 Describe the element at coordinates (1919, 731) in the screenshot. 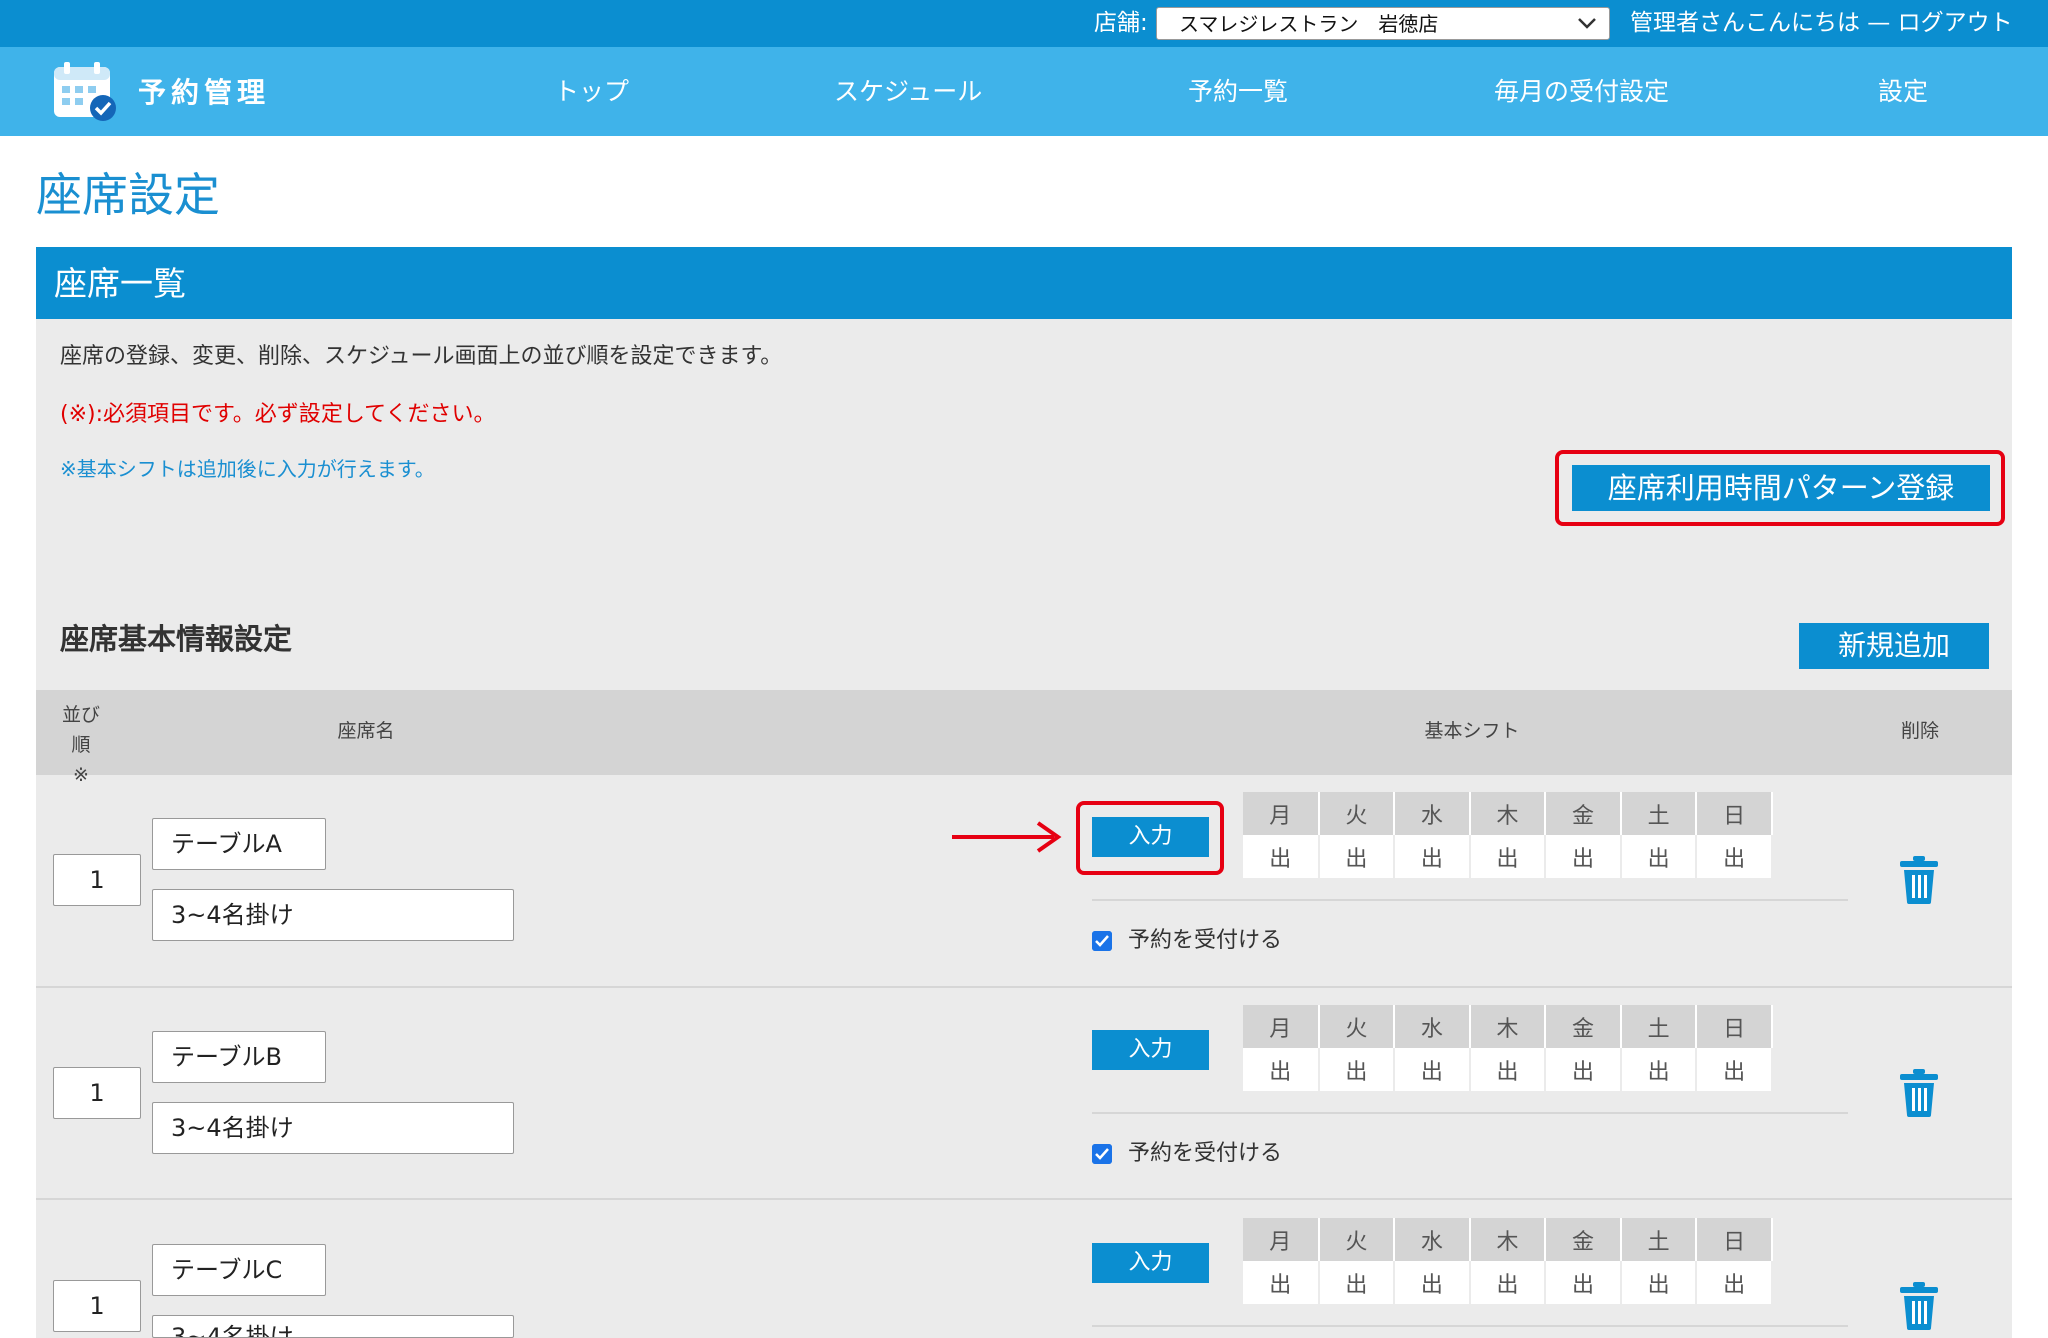

I see `header-delete: 削除` at that location.